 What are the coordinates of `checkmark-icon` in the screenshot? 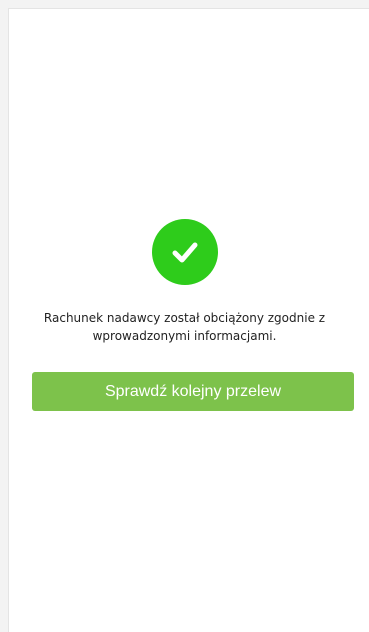 It's located at (185, 252).